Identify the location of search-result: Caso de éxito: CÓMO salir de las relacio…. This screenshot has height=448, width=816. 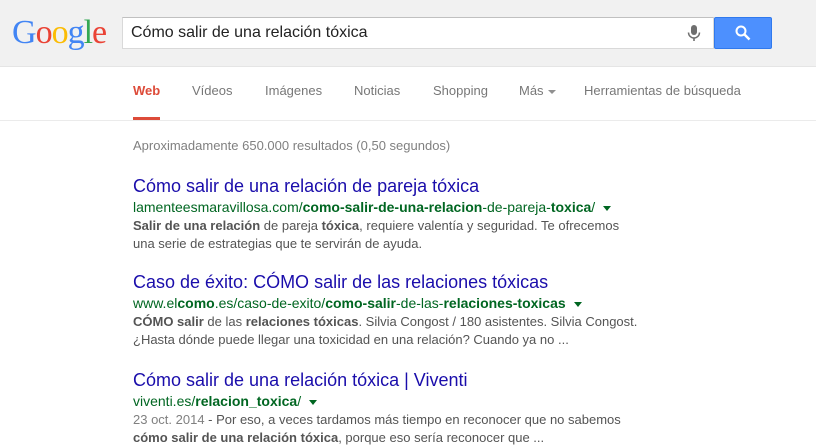
(393, 310).